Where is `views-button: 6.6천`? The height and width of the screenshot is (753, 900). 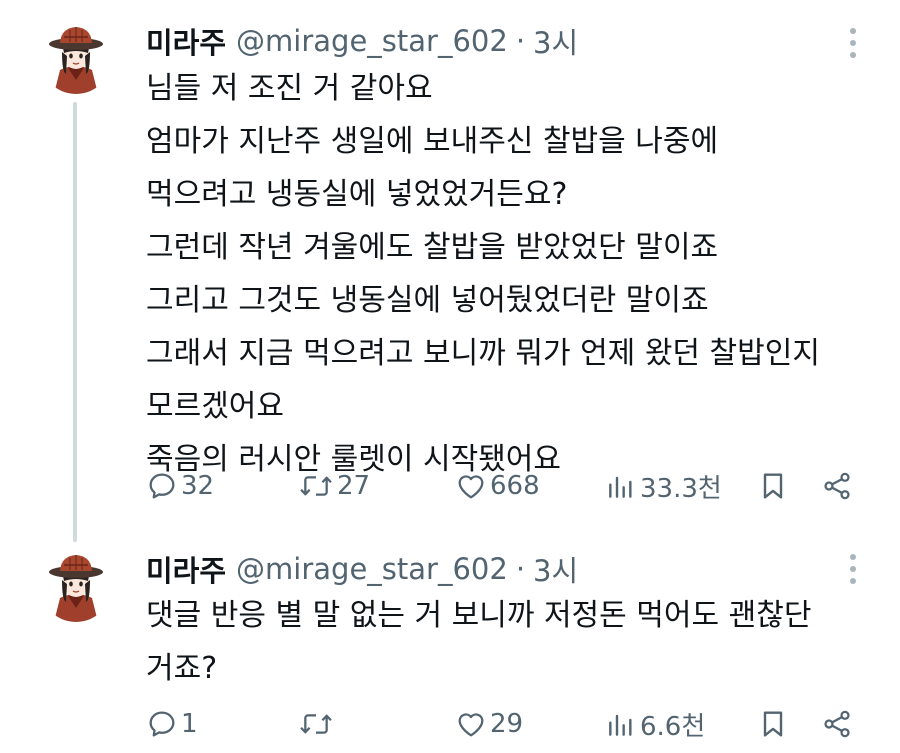 views-button: 6.6천 is located at coordinates (655, 724).